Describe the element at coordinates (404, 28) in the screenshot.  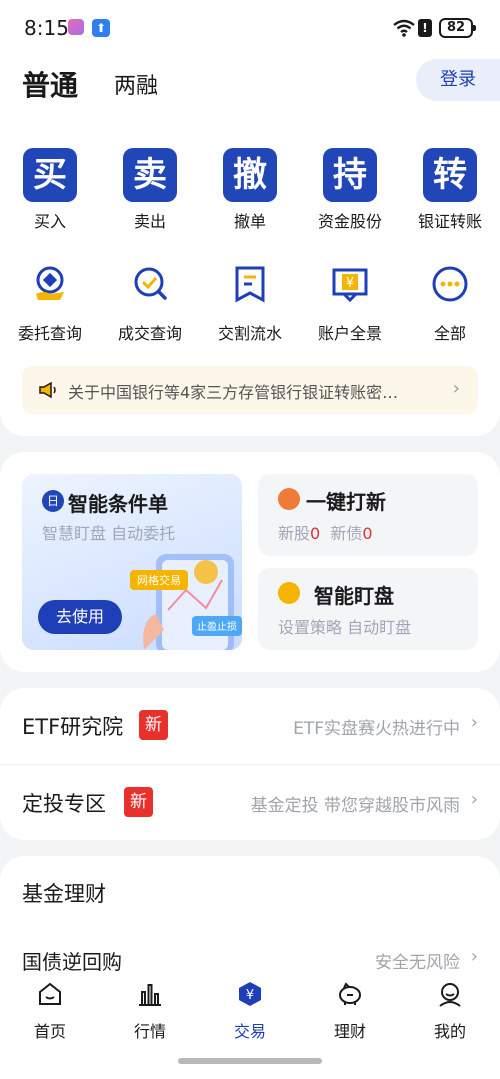
I see `wifi-icon` at that location.